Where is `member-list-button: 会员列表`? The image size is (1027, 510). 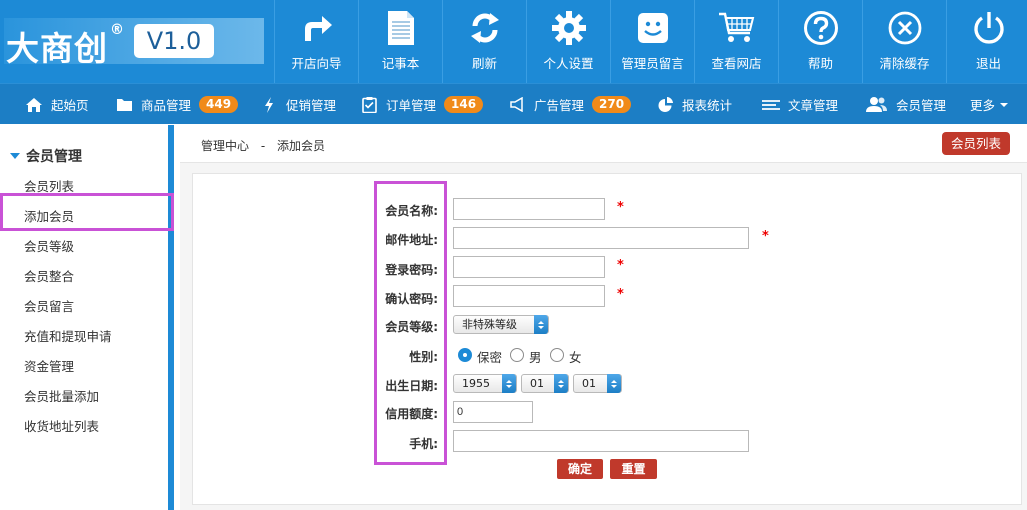 member-list-button: 会员列表 is located at coordinates (975, 143).